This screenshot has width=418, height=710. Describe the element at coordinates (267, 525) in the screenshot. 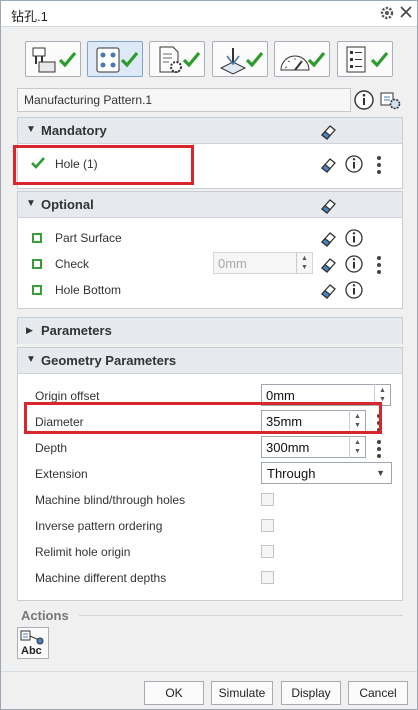

I see `inverse-pattern-checkbox` at that location.